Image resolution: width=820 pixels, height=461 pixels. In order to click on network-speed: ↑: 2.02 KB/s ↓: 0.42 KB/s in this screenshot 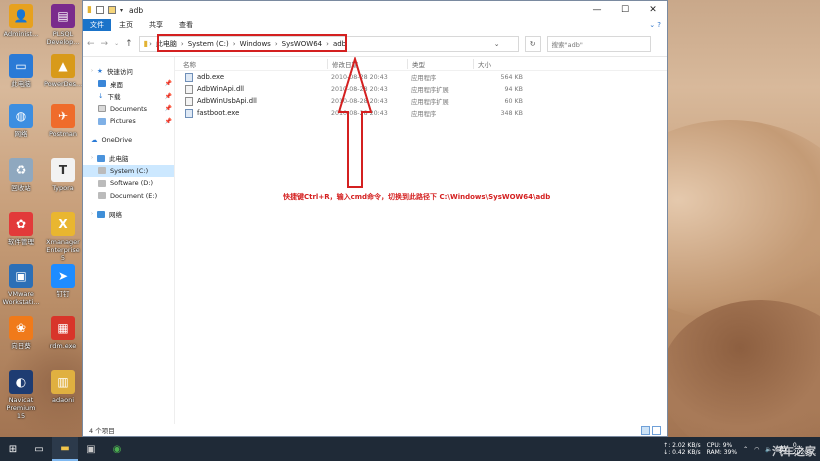, I will do `click(682, 449)`.